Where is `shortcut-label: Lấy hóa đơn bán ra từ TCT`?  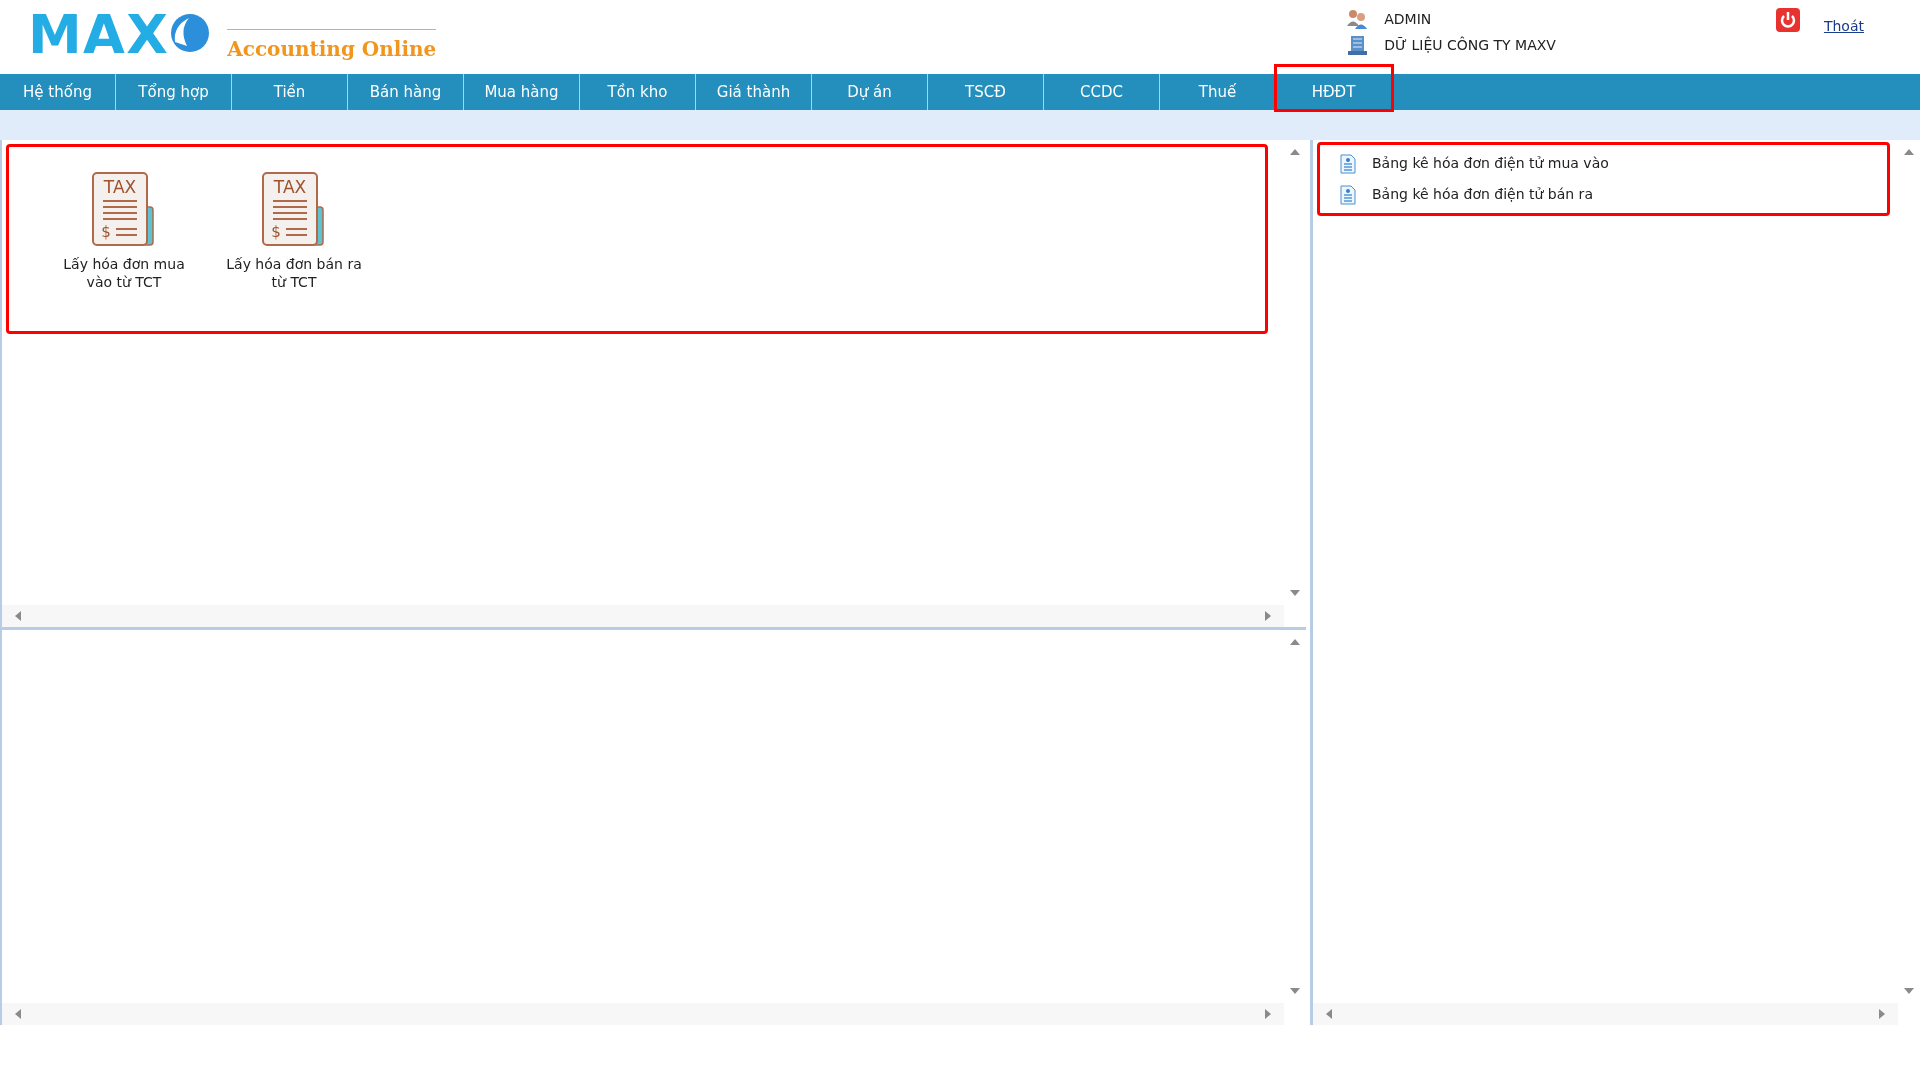 shortcut-label: Lấy hóa đơn bán ra từ TCT is located at coordinates (294, 273).